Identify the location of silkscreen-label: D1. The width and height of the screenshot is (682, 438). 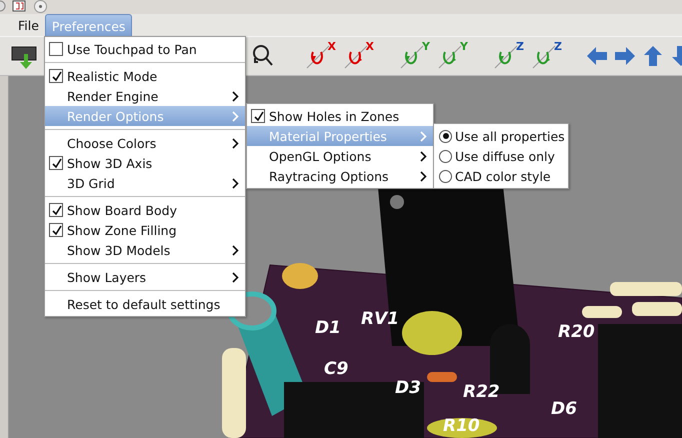
(328, 328).